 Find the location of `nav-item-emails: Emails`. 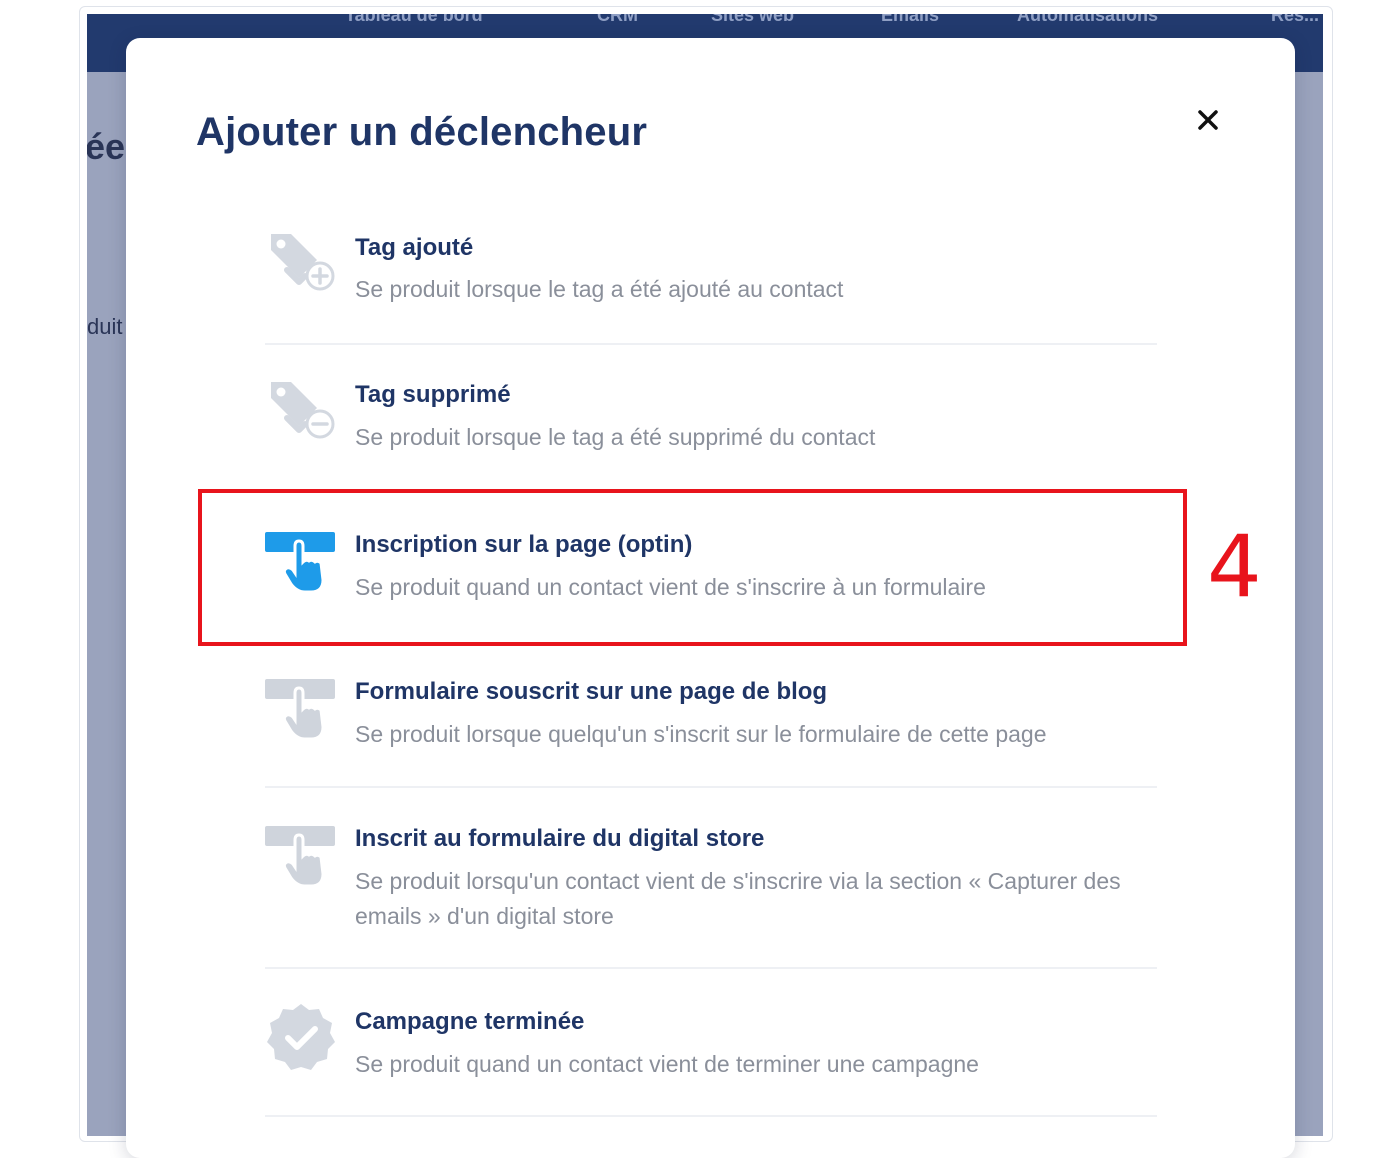

nav-item-emails: Emails is located at coordinates (910, 19).